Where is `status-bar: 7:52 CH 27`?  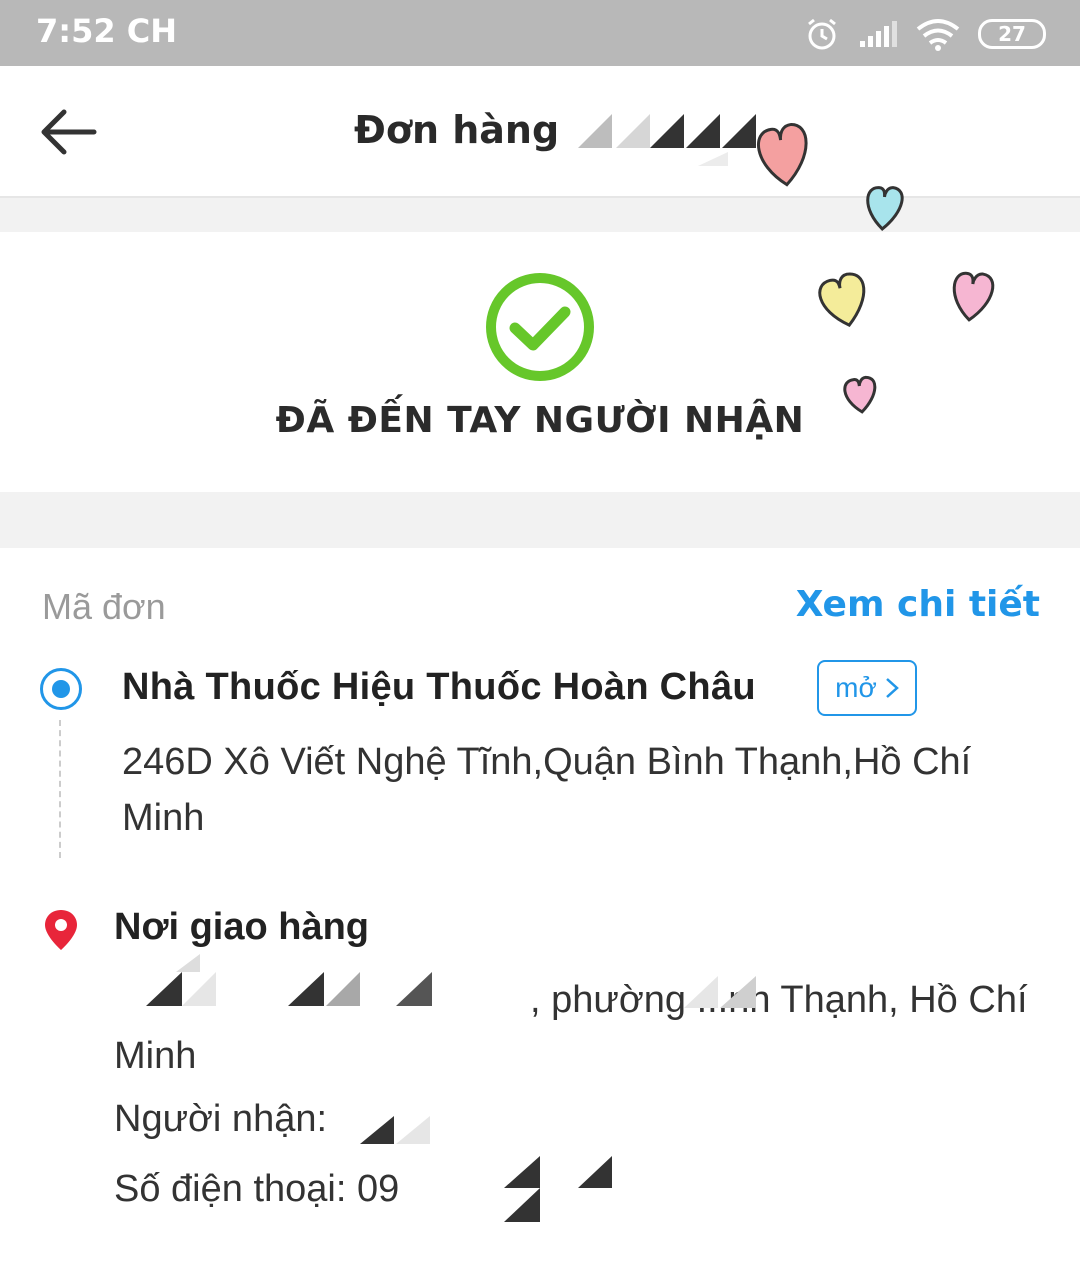 status-bar: 7:52 CH 27 is located at coordinates (540, 33).